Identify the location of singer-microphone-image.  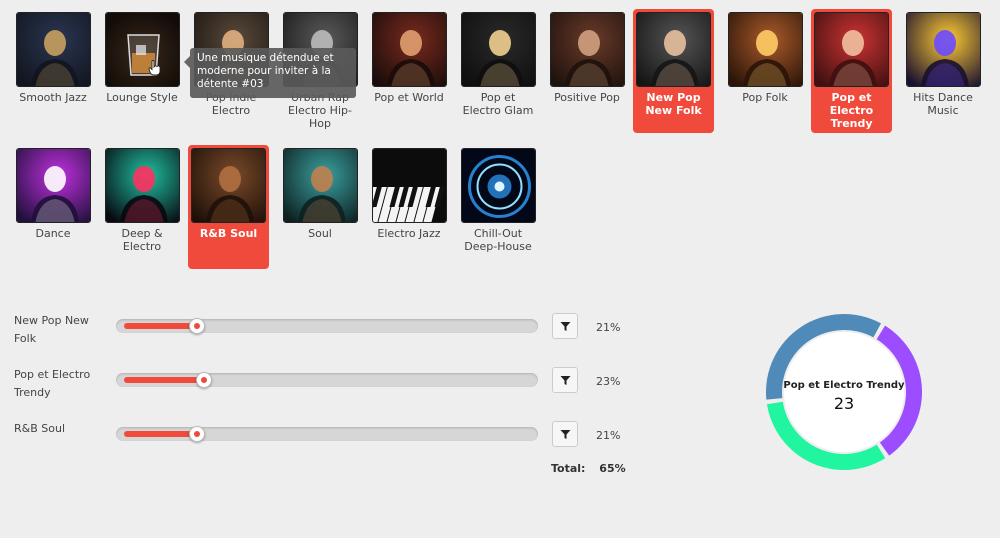
(851, 49).